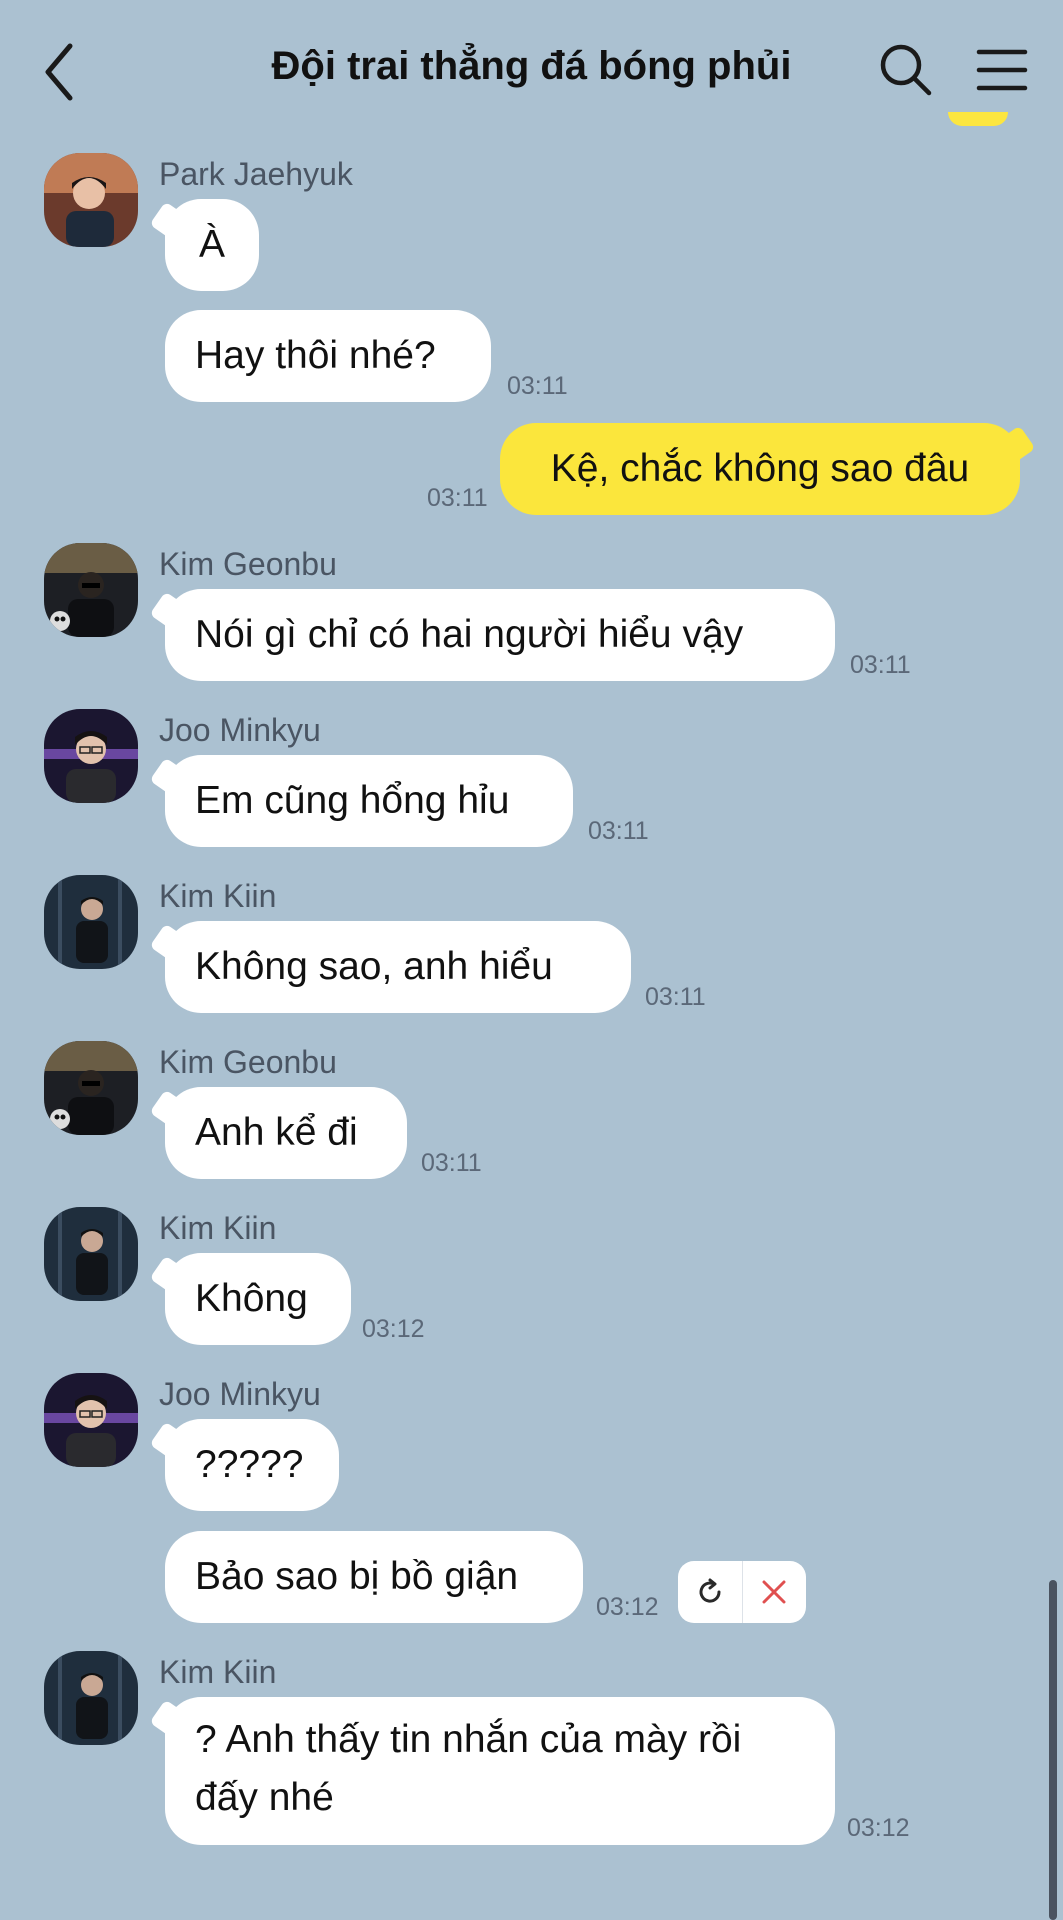 The height and width of the screenshot is (1920, 1063). What do you see at coordinates (252, 1465) in the screenshot?
I see `message-bubble: ?????` at bounding box center [252, 1465].